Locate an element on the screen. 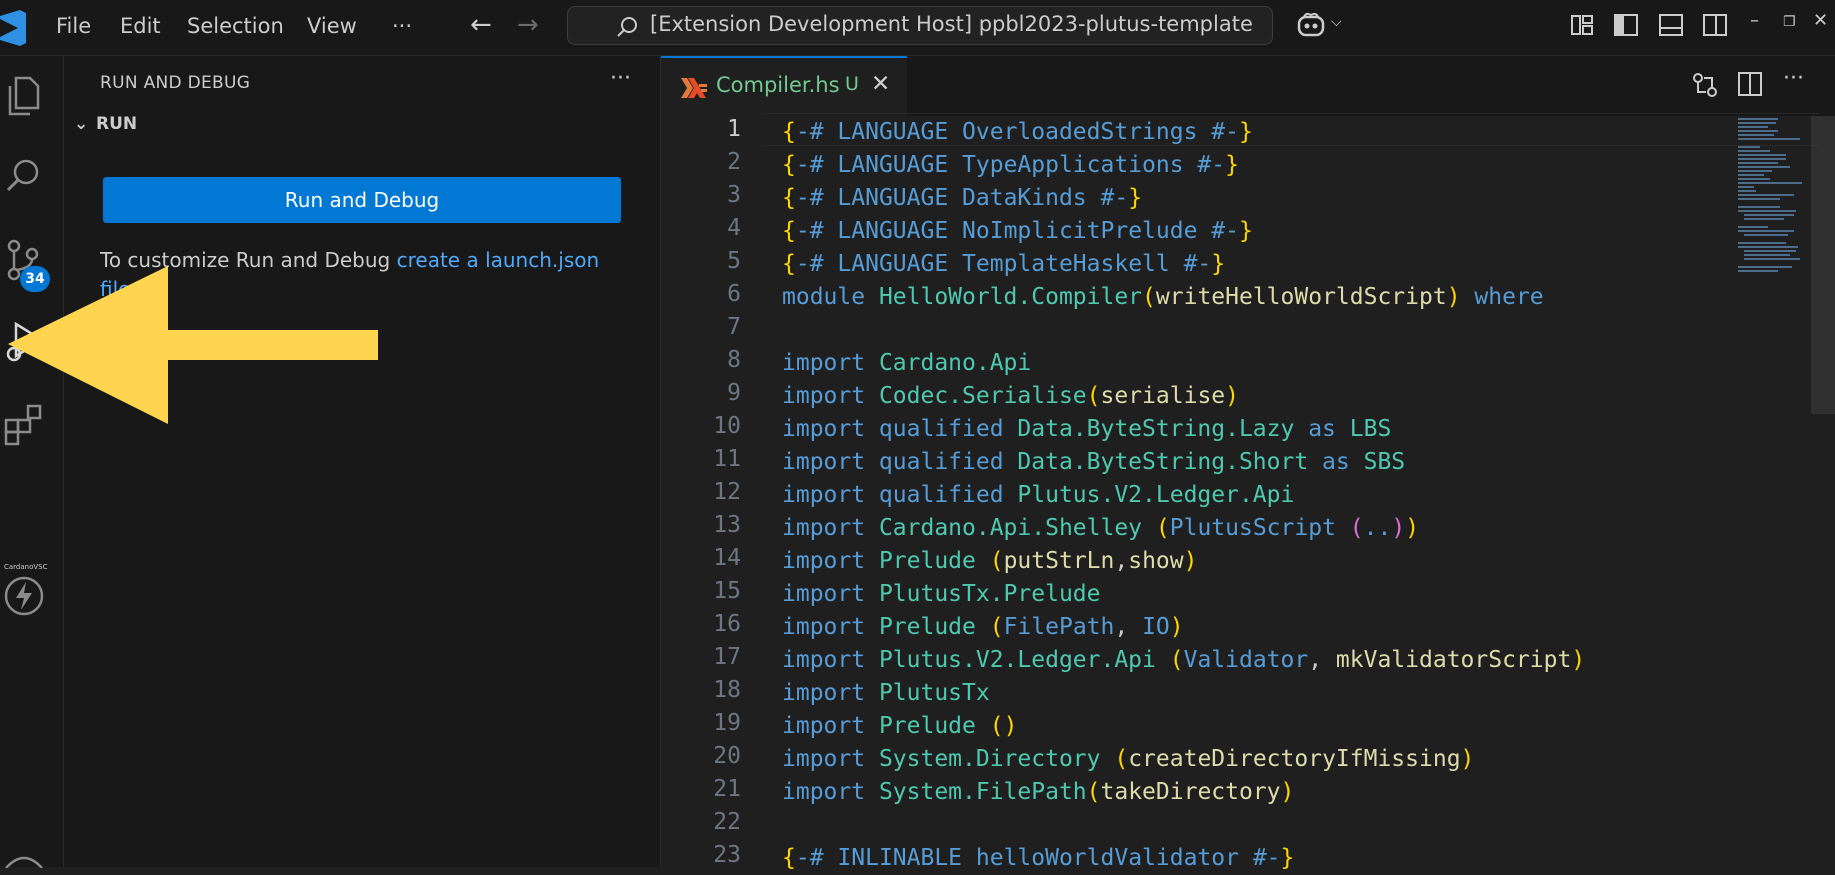 This screenshot has height=875, width=1835. code-line: import Prelude (putStrLn,show) is located at coordinates (989, 561).